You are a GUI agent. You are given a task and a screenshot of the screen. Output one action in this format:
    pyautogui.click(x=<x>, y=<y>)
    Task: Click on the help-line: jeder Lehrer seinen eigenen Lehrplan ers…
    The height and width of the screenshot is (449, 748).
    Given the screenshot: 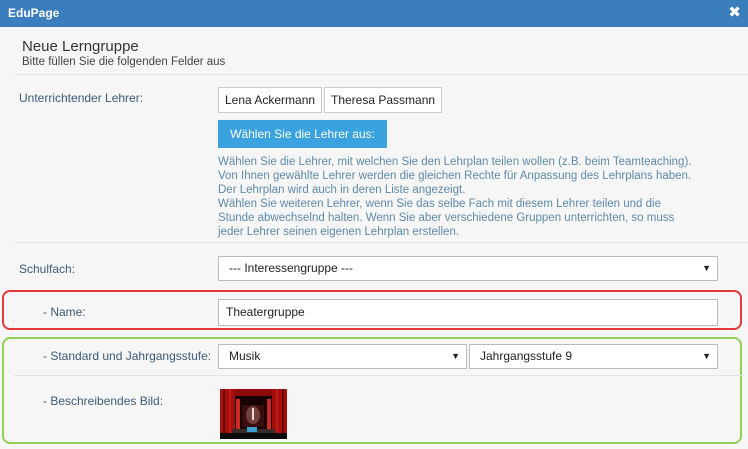 What is the action you would take?
    pyautogui.click(x=339, y=232)
    